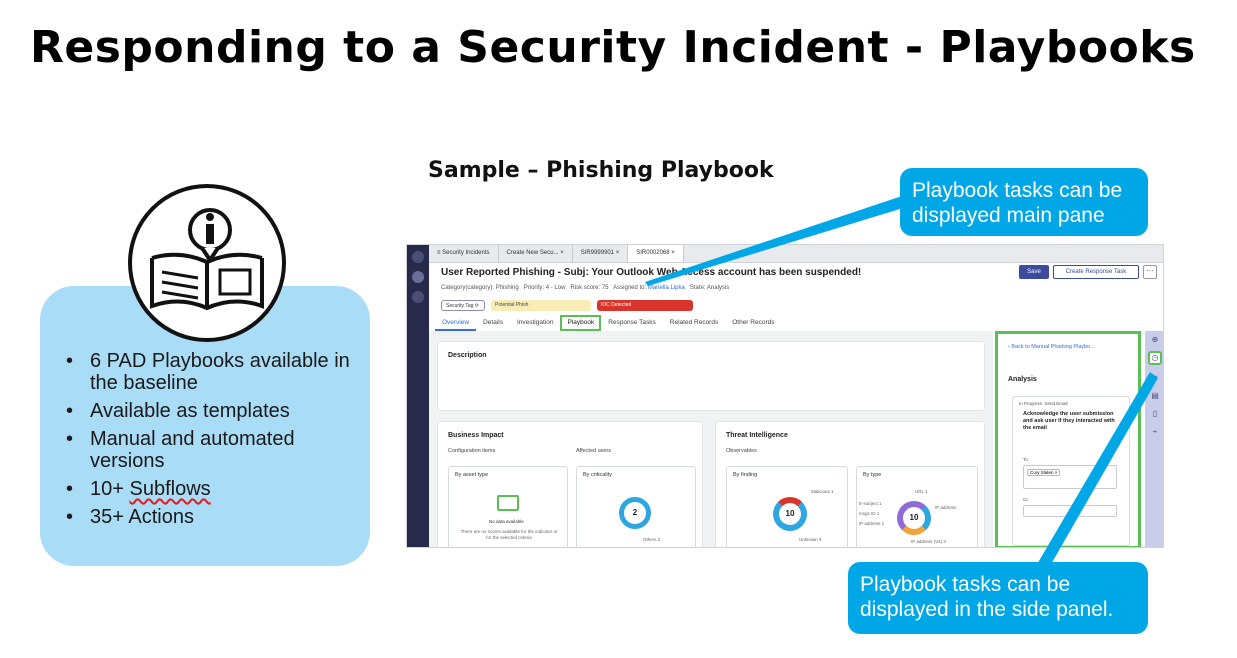 This screenshot has height=658, width=1237. Describe the element at coordinates (869, 513) in the screenshot. I see `type-msgid: msgs ID 1` at that location.